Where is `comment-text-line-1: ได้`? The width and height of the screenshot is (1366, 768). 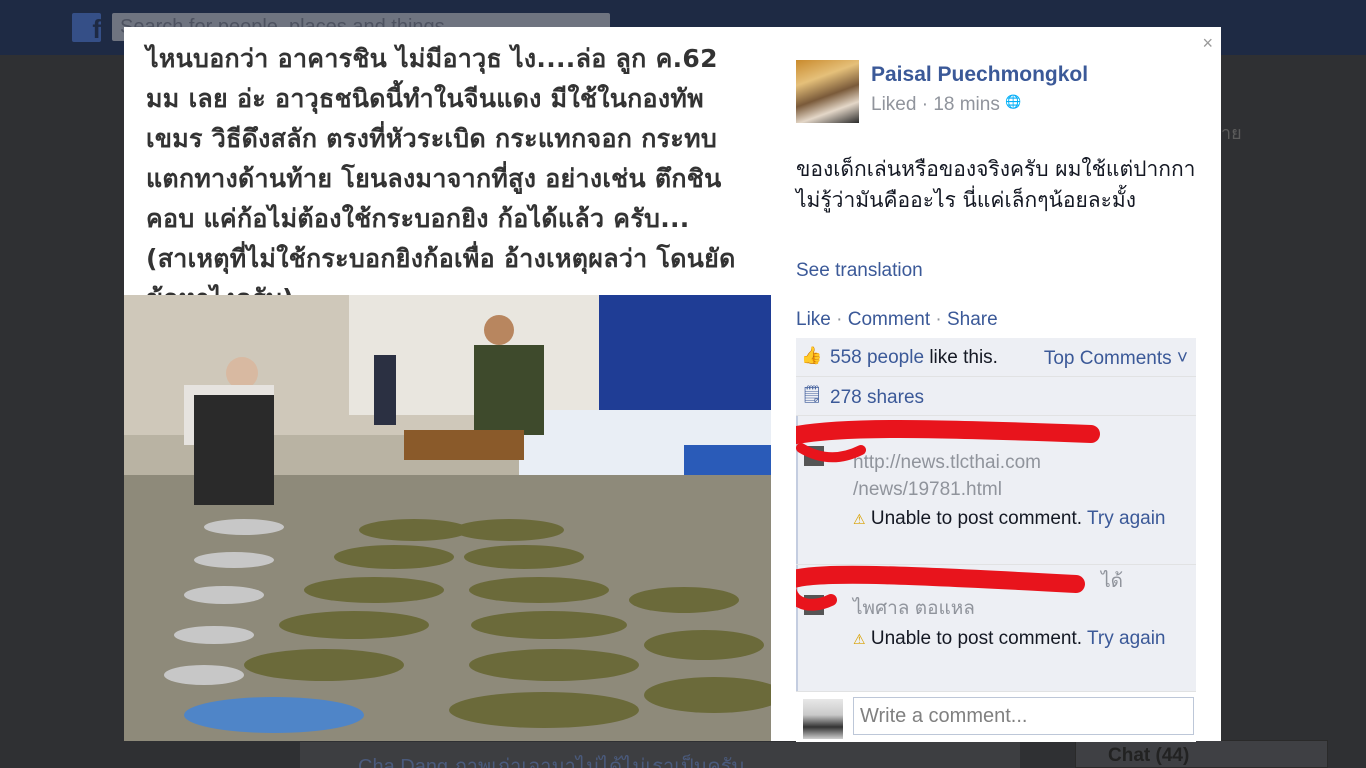
comment-text-line-1: ได้ is located at coordinates (1112, 581).